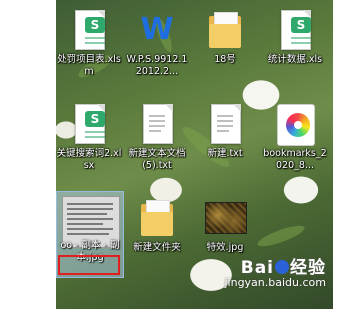 Image resolution: width=348 pixels, height=309 pixels. Describe the element at coordinates (89, 159) in the screenshot. I see `icon-label: 关键搜索词2.xlsx` at that location.